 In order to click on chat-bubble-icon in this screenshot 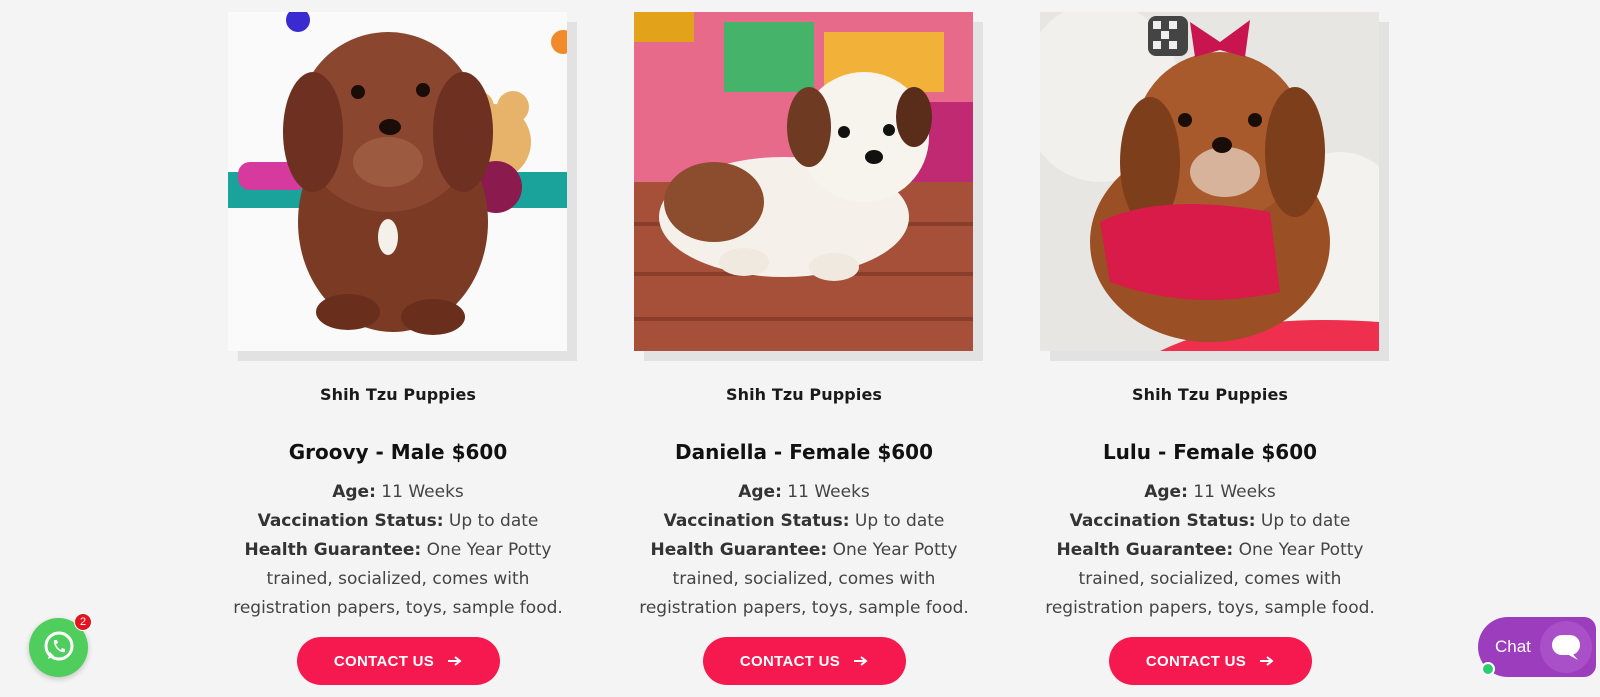, I will do `click(1566, 647)`.